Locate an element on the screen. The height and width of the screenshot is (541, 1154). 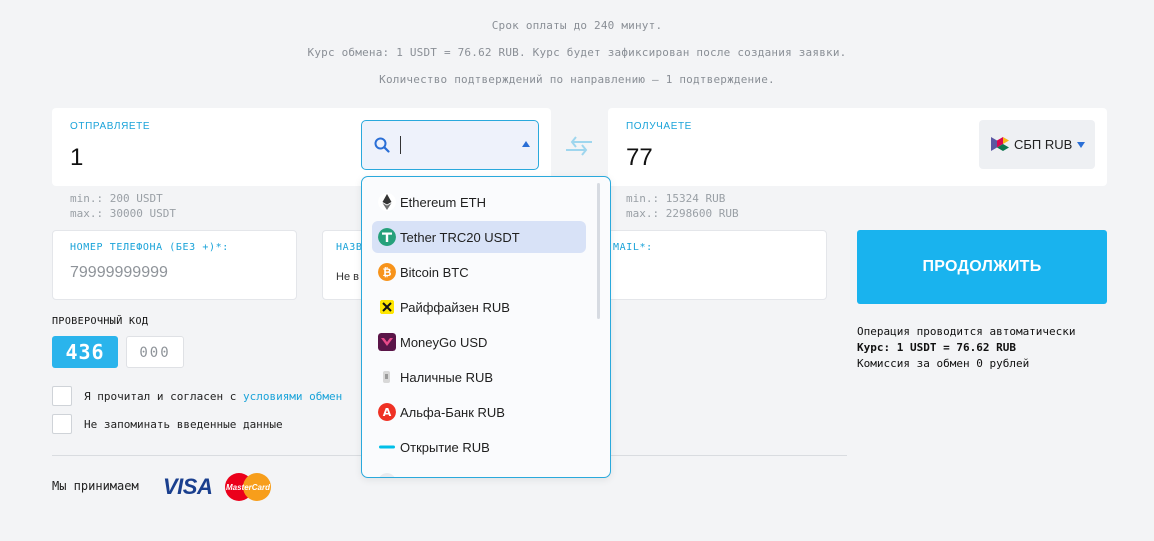
remember-data-label: Не запоминать введенные данные is located at coordinates (183, 424).